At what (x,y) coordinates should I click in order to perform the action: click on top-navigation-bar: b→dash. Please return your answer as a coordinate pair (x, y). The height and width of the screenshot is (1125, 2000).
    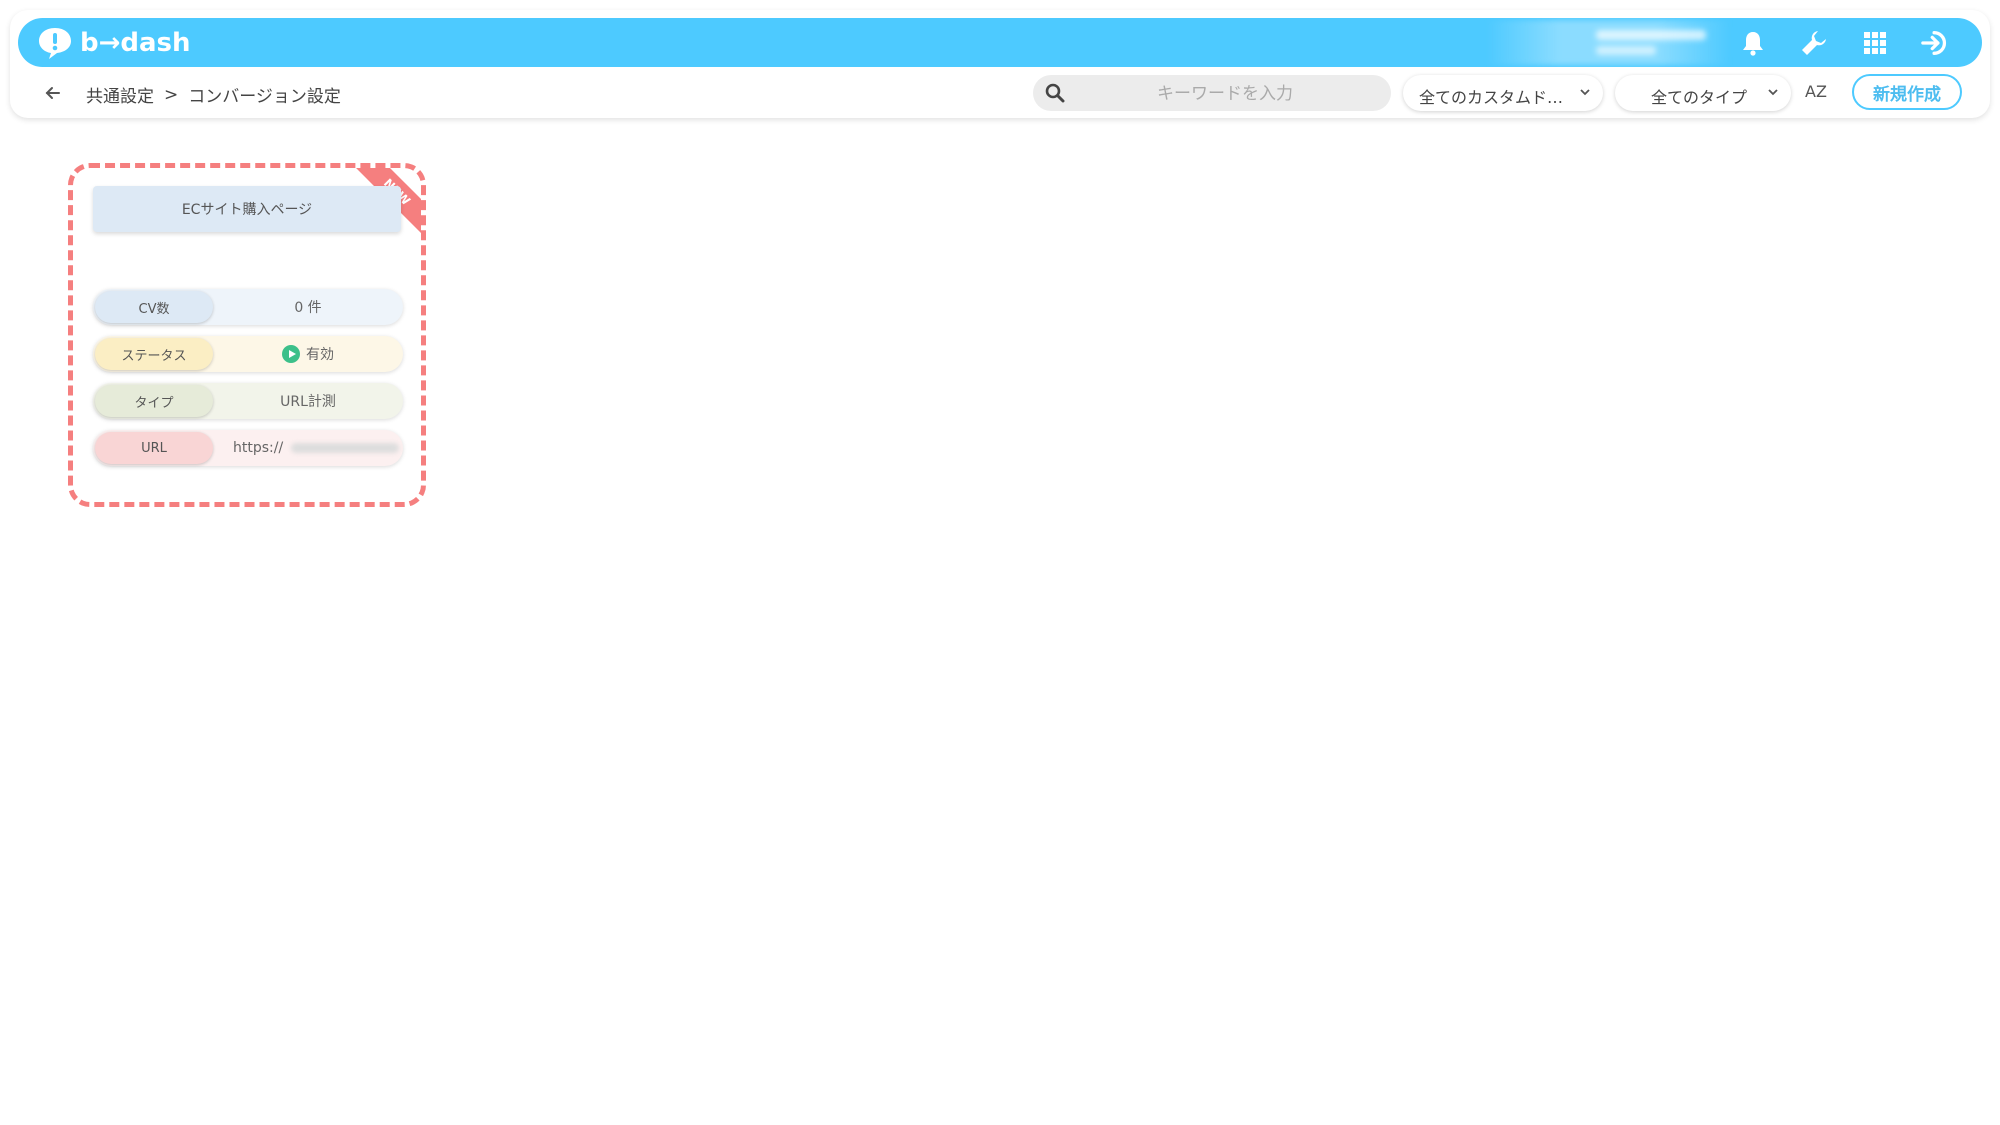
    Looking at the image, I should click on (1000, 42).